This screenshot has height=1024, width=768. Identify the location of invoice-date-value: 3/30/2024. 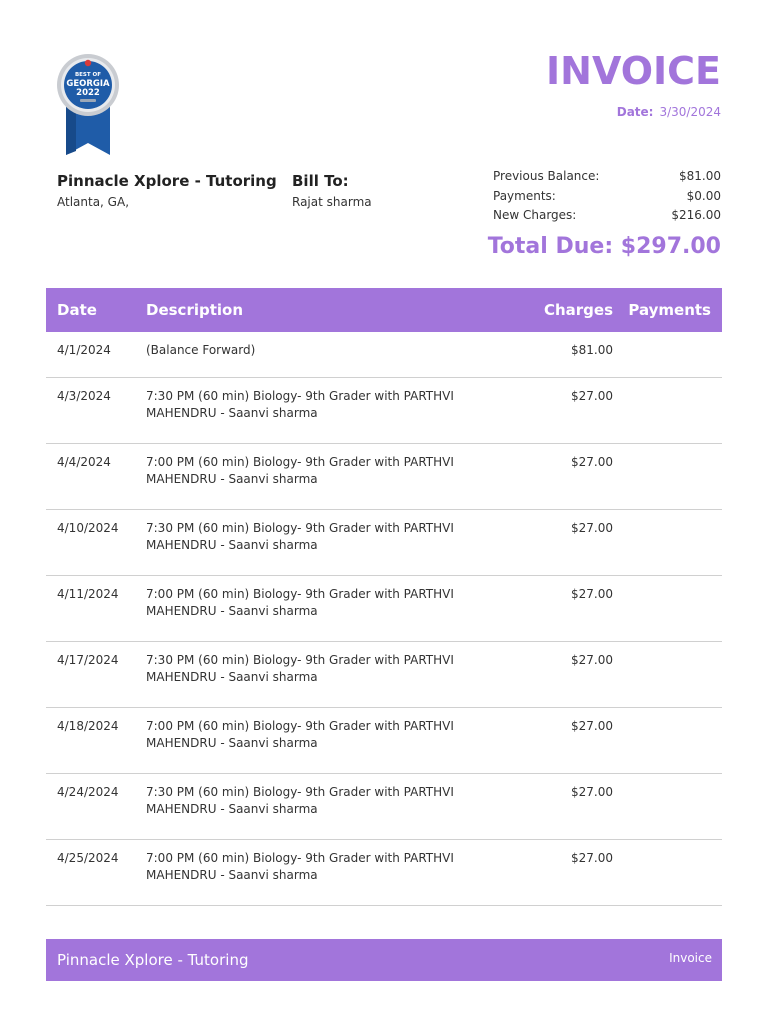
(690, 112).